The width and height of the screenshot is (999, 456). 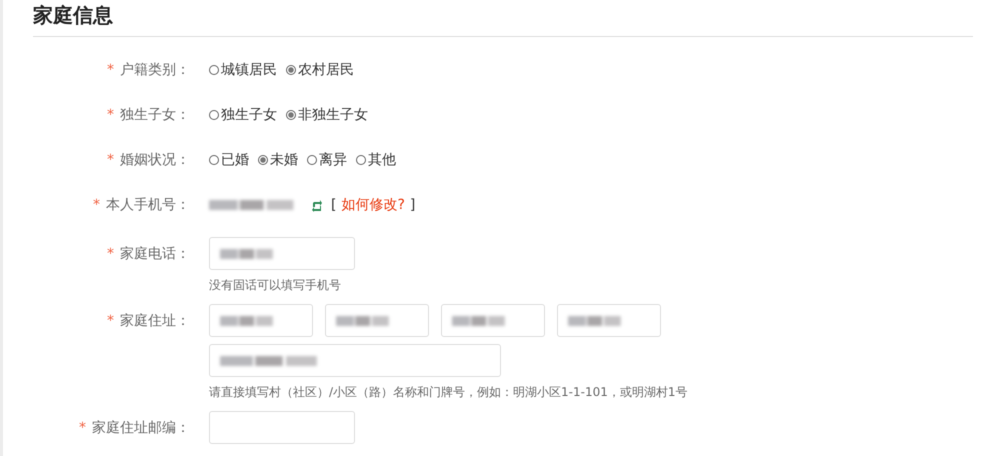 I want to click on field-label: 婚姻状况：, so click(x=155, y=160).